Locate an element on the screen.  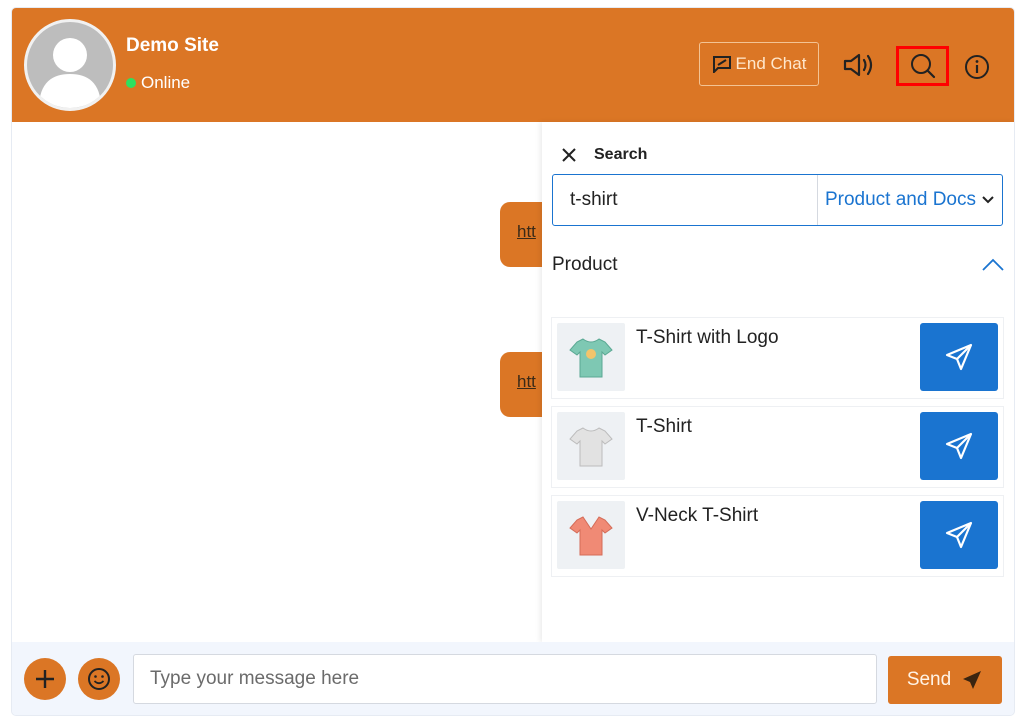
send-label: Send is located at coordinates (929, 679).